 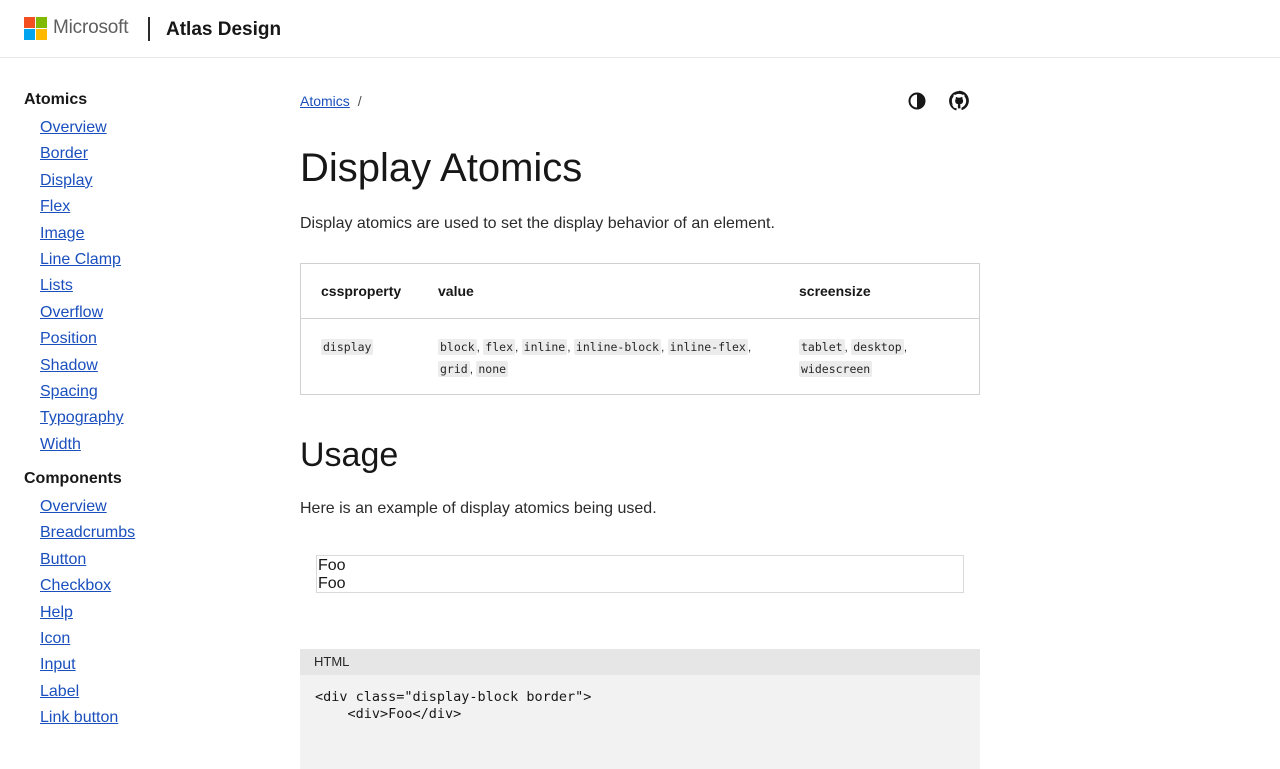 I want to click on sidebar-item-link: Icon, so click(x=55, y=638).